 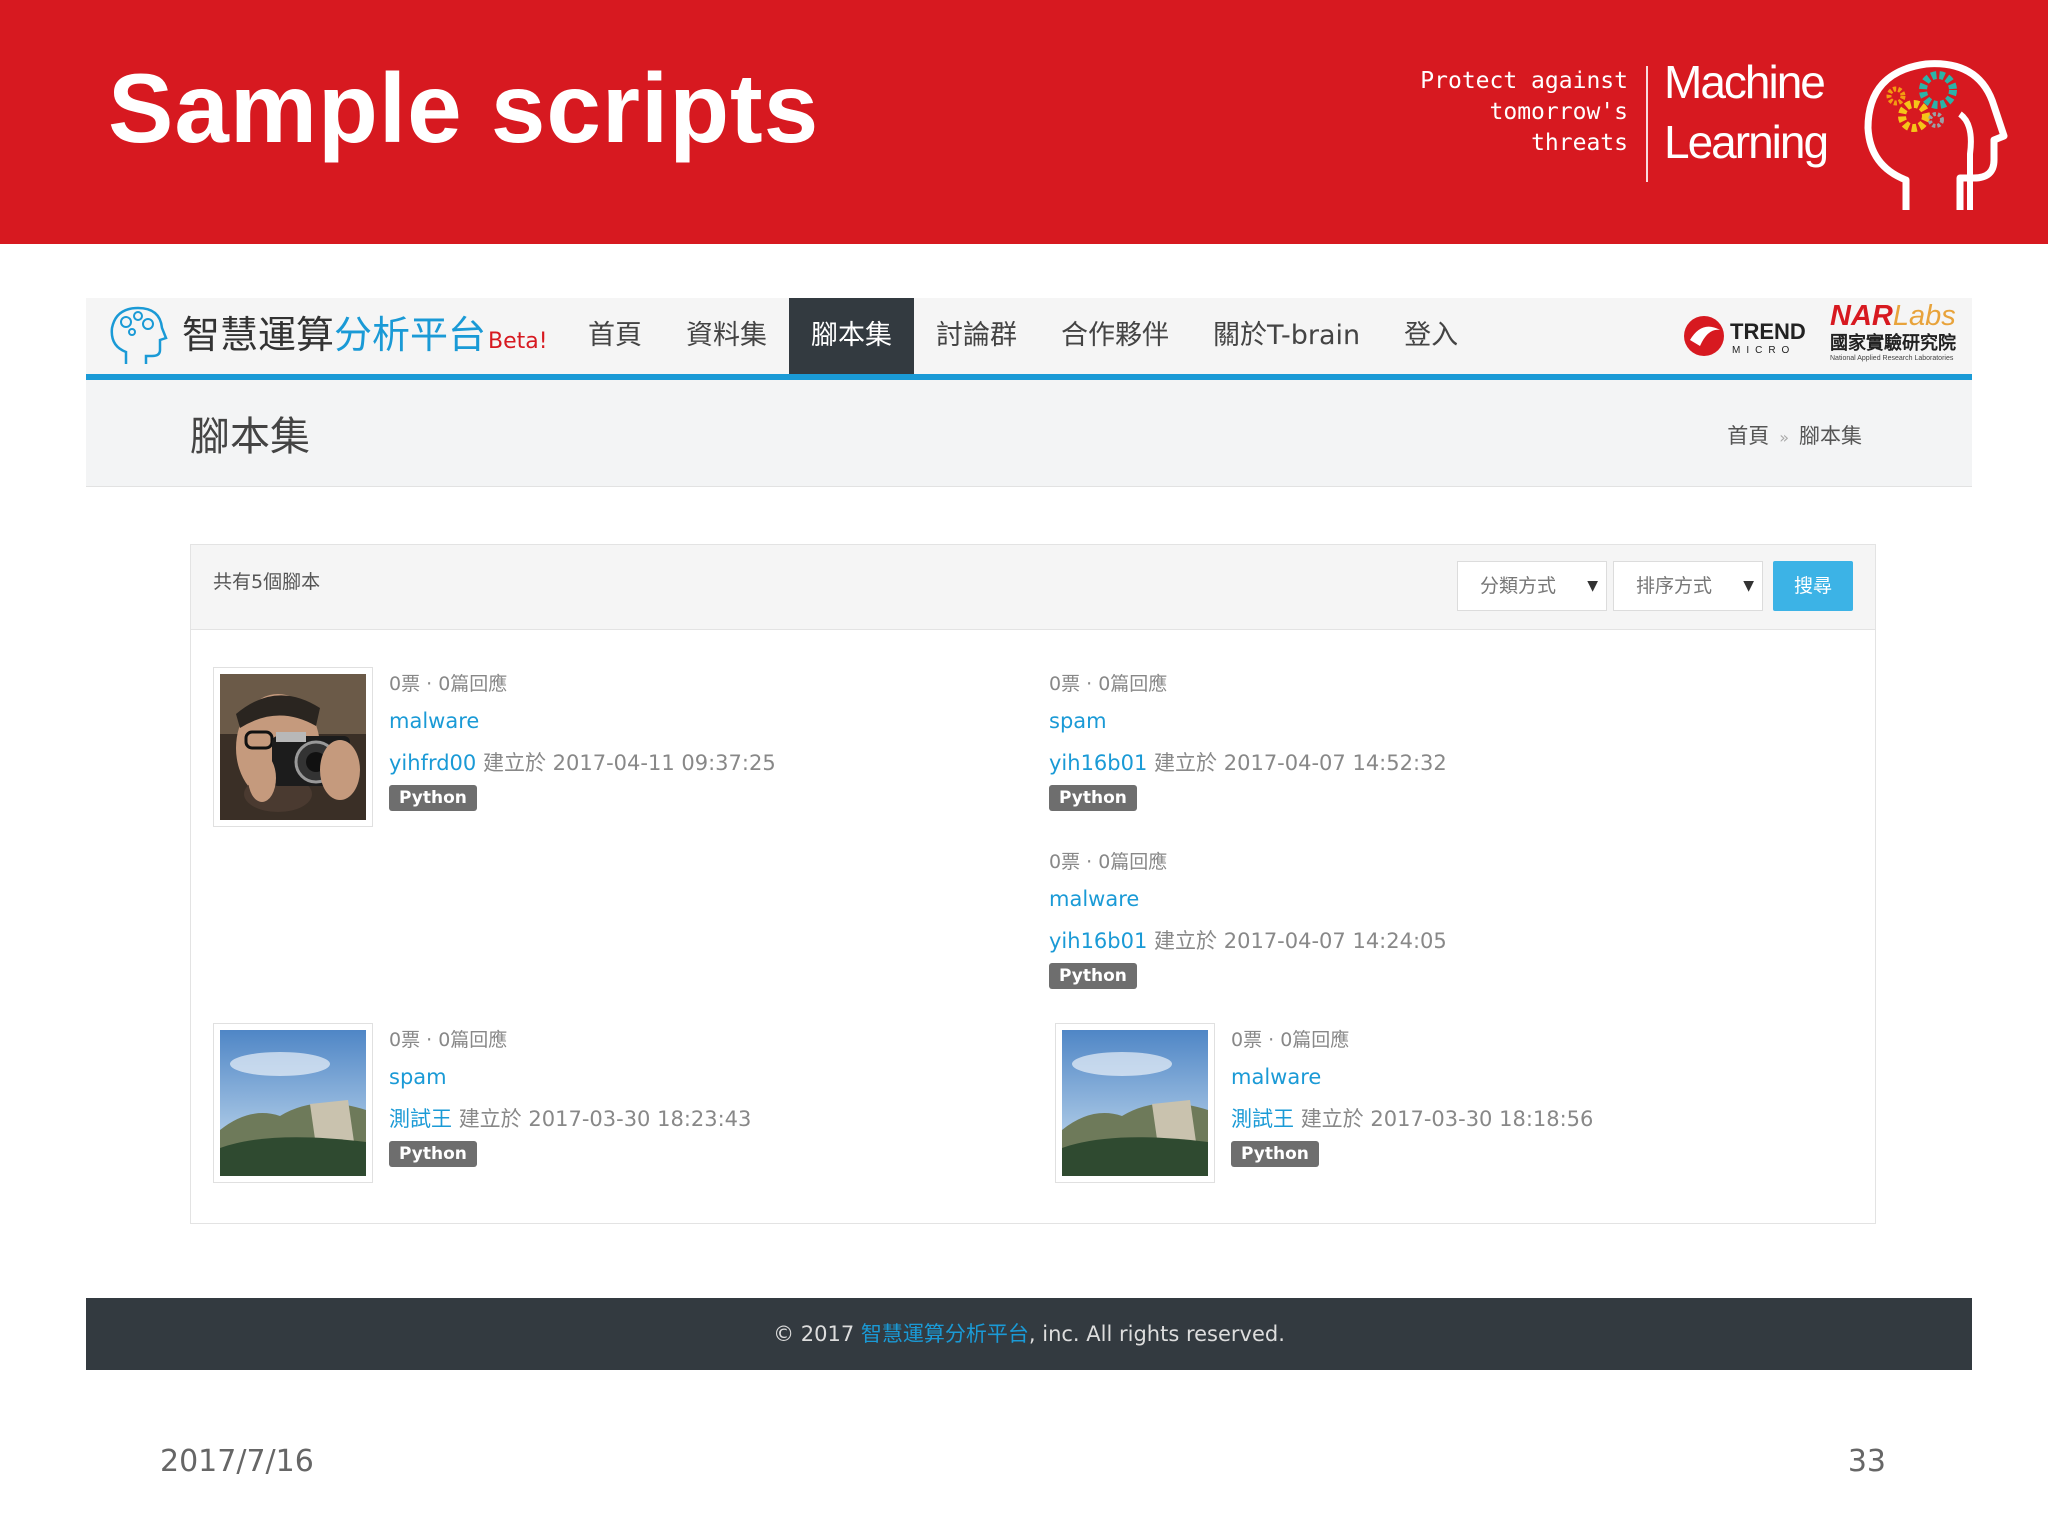 What do you see at coordinates (1830, 436) in the screenshot?
I see `breadcrumb-current: 腳本集` at bounding box center [1830, 436].